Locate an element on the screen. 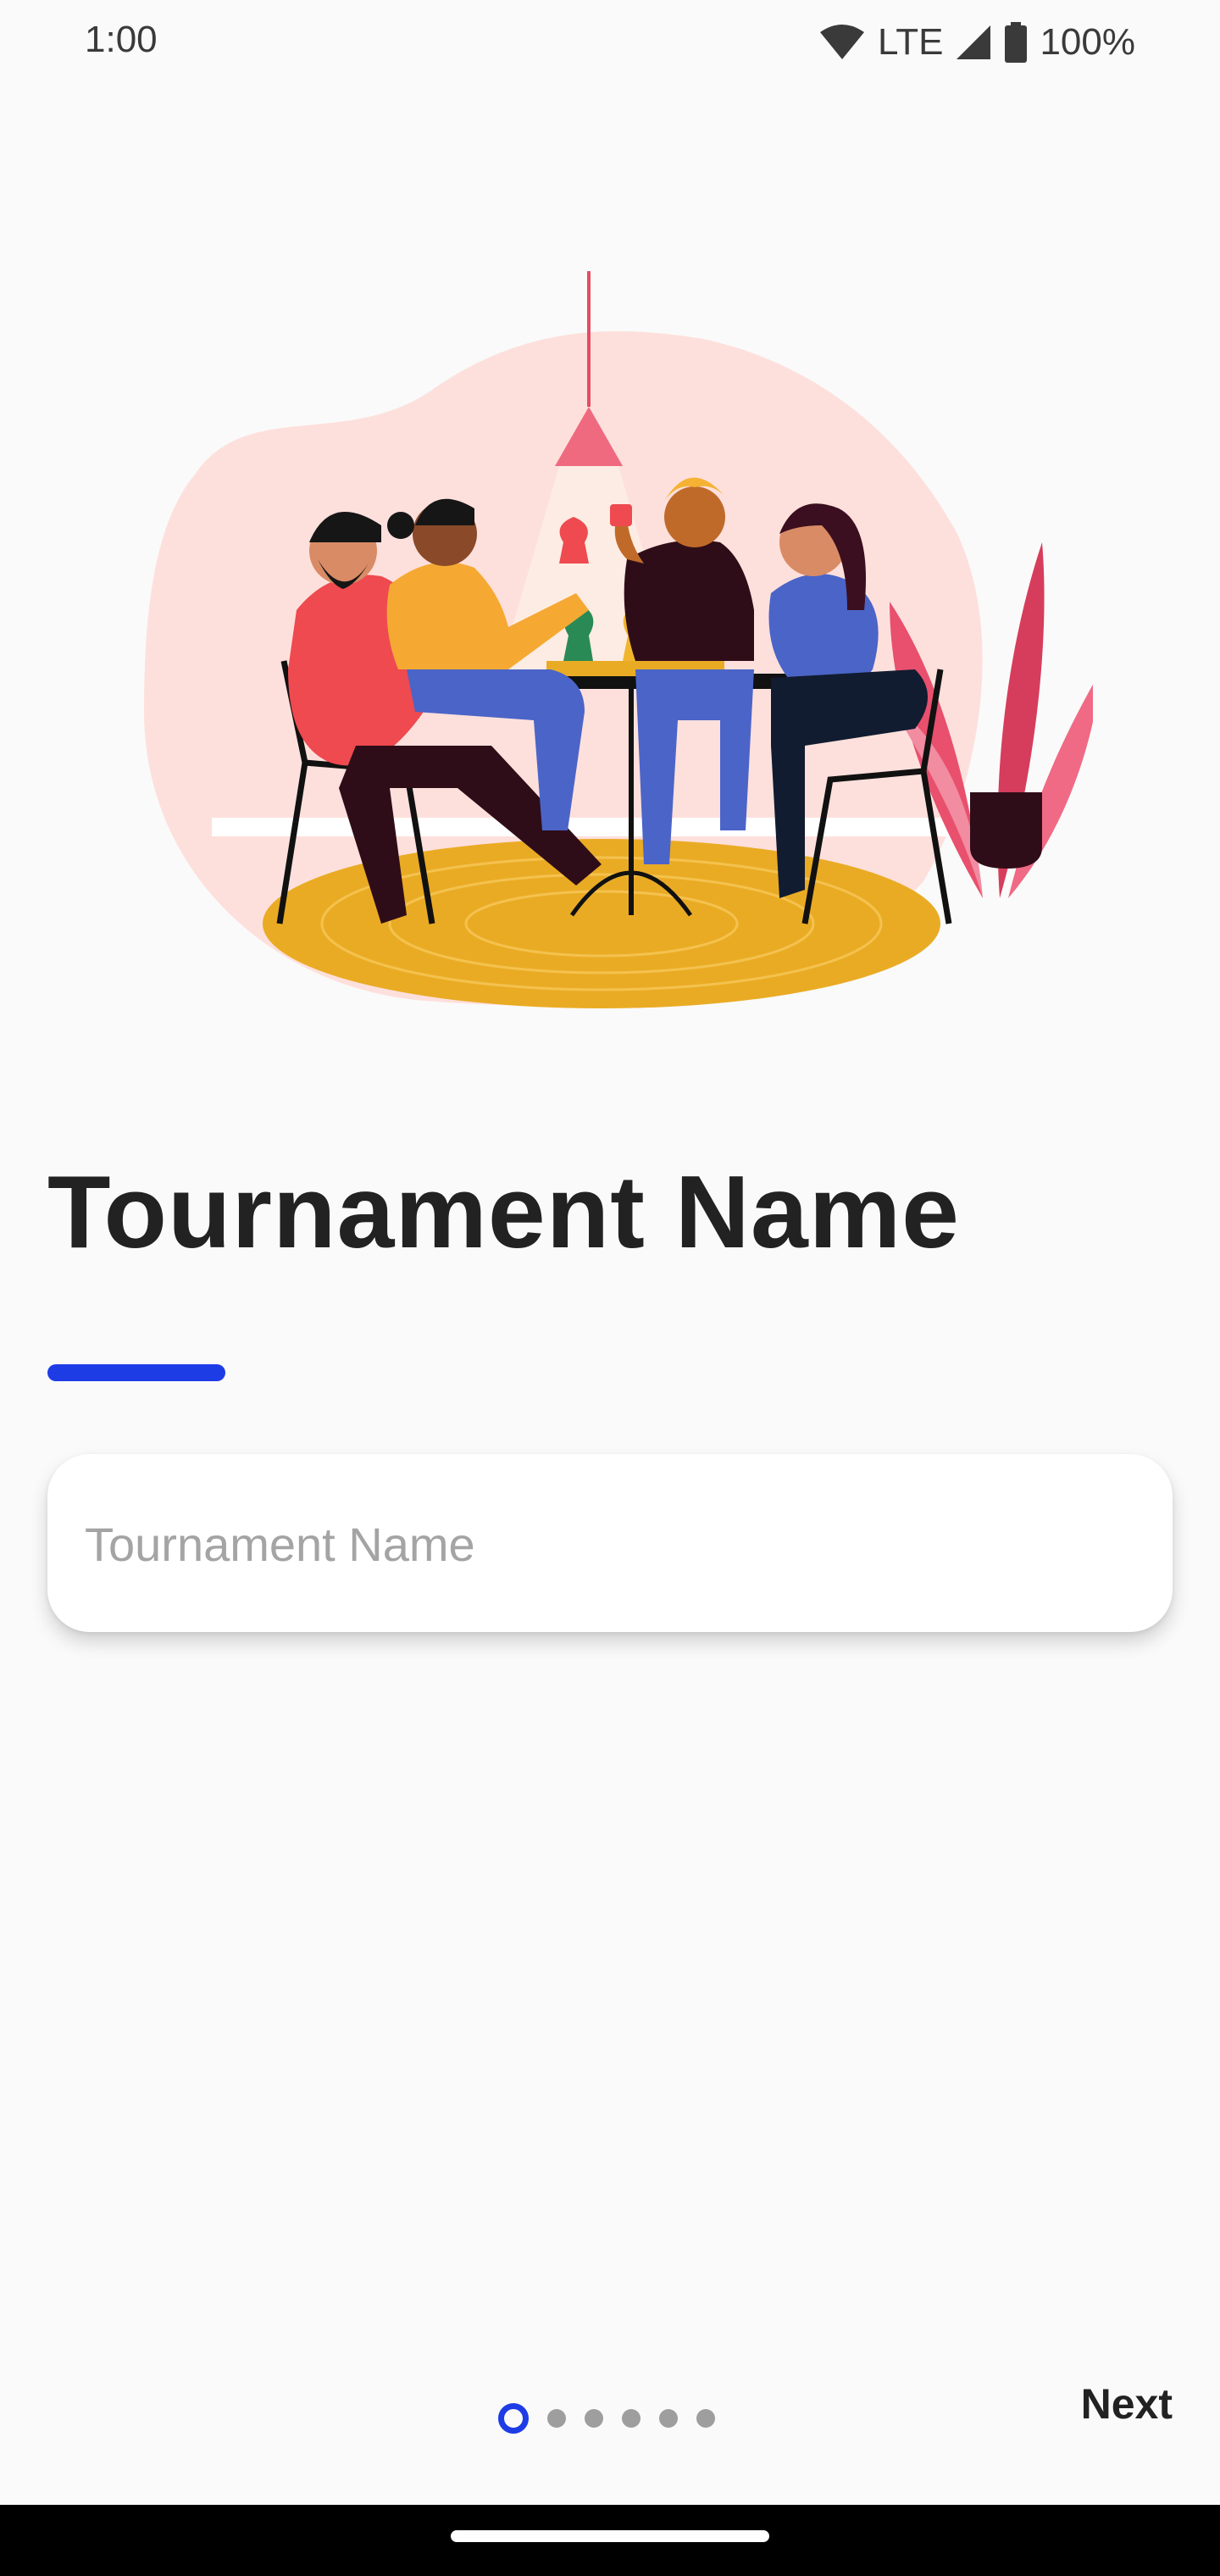  red-game-piece is located at coordinates (574, 540).